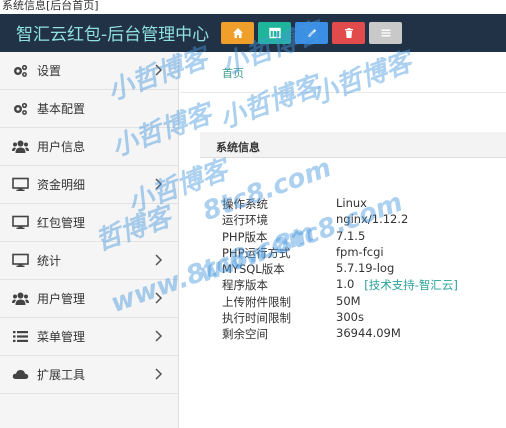 Image resolution: width=506 pixels, height=428 pixels. I want to click on sidebar-item-label: 统计, so click(49, 261).